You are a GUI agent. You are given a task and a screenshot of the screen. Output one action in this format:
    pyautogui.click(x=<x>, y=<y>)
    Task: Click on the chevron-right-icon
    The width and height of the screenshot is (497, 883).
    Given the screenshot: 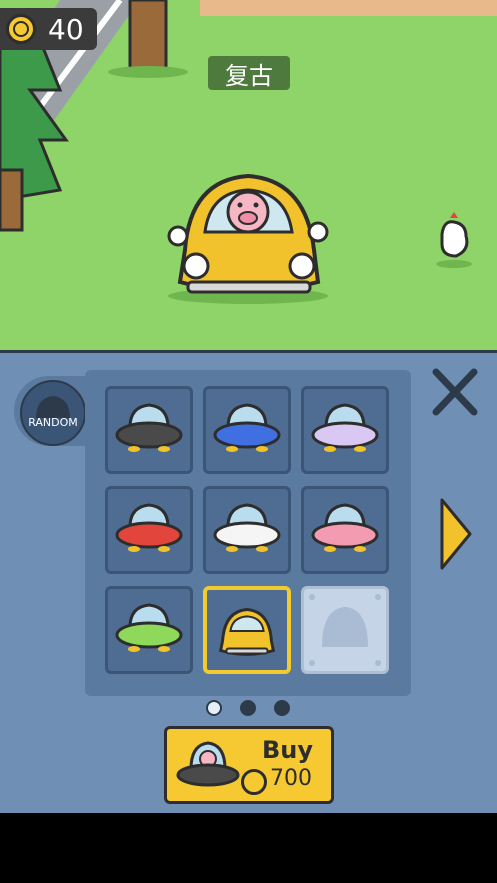 What is the action you would take?
    pyautogui.click(x=456, y=534)
    